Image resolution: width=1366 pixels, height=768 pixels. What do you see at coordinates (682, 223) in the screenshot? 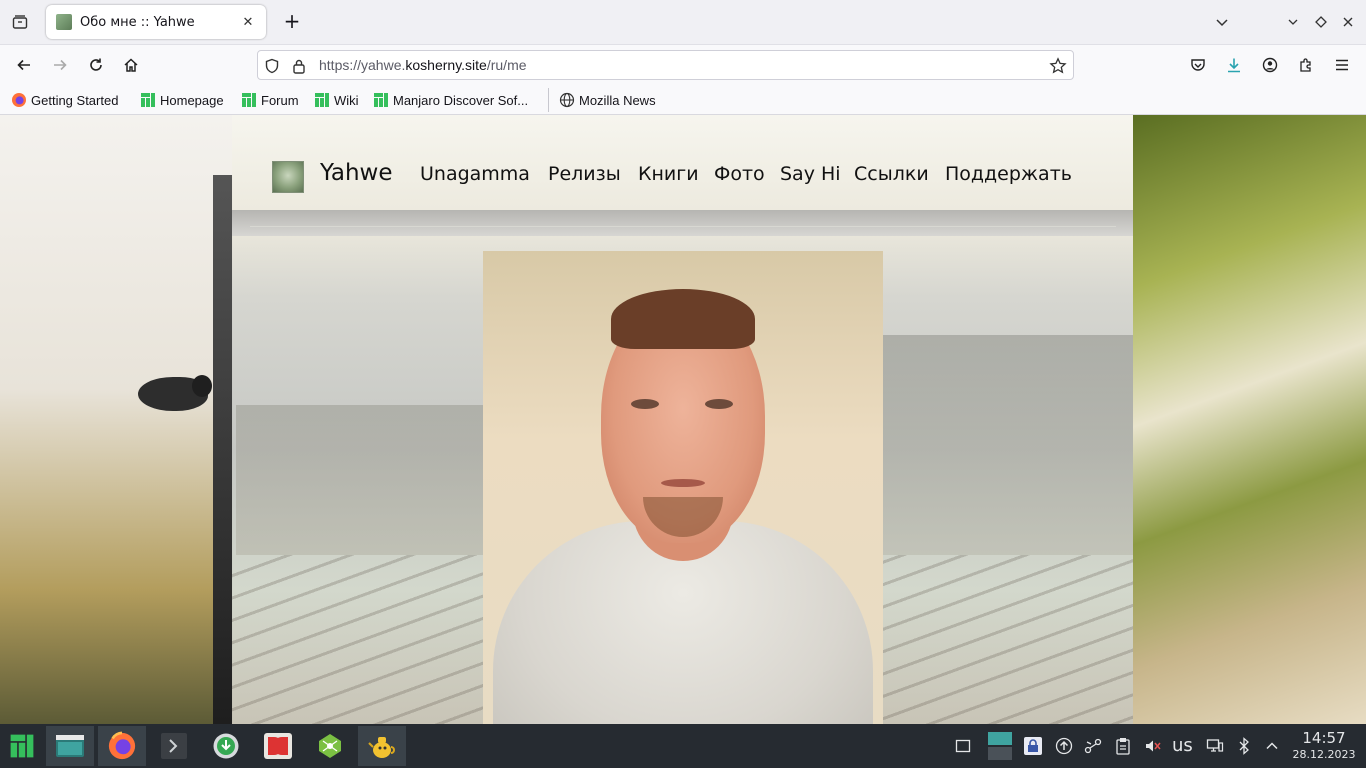
I see `background-bridge` at bounding box center [682, 223].